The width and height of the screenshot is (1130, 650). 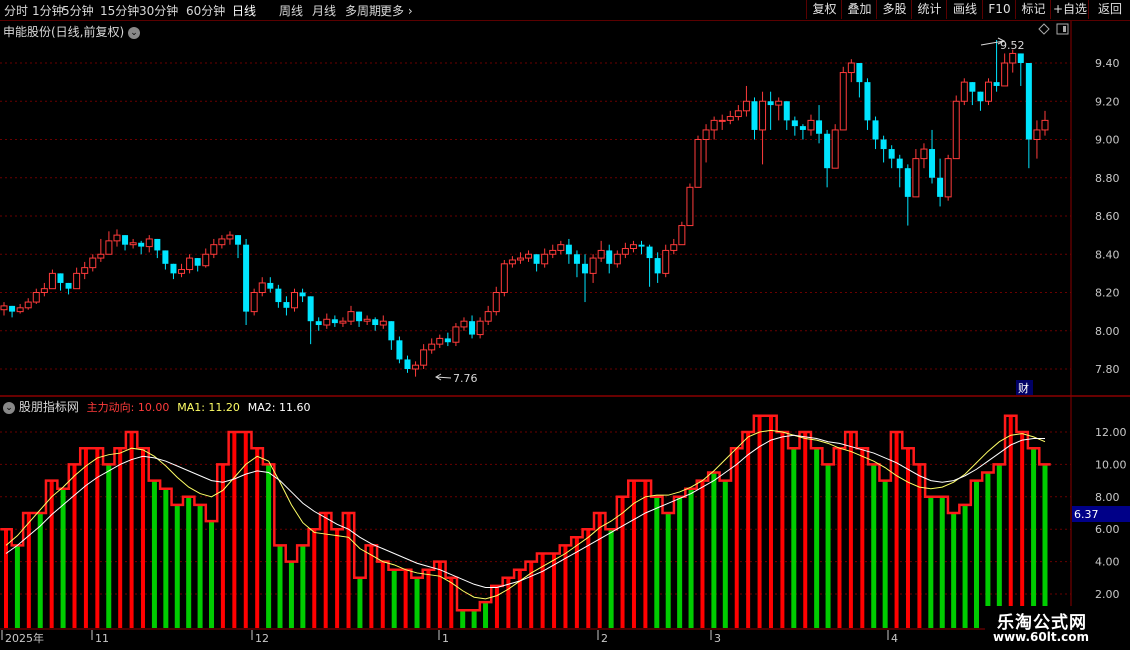 What do you see at coordinates (1033, 9) in the screenshot?
I see `toolbar-button-6: 标记` at bounding box center [1033, 9].